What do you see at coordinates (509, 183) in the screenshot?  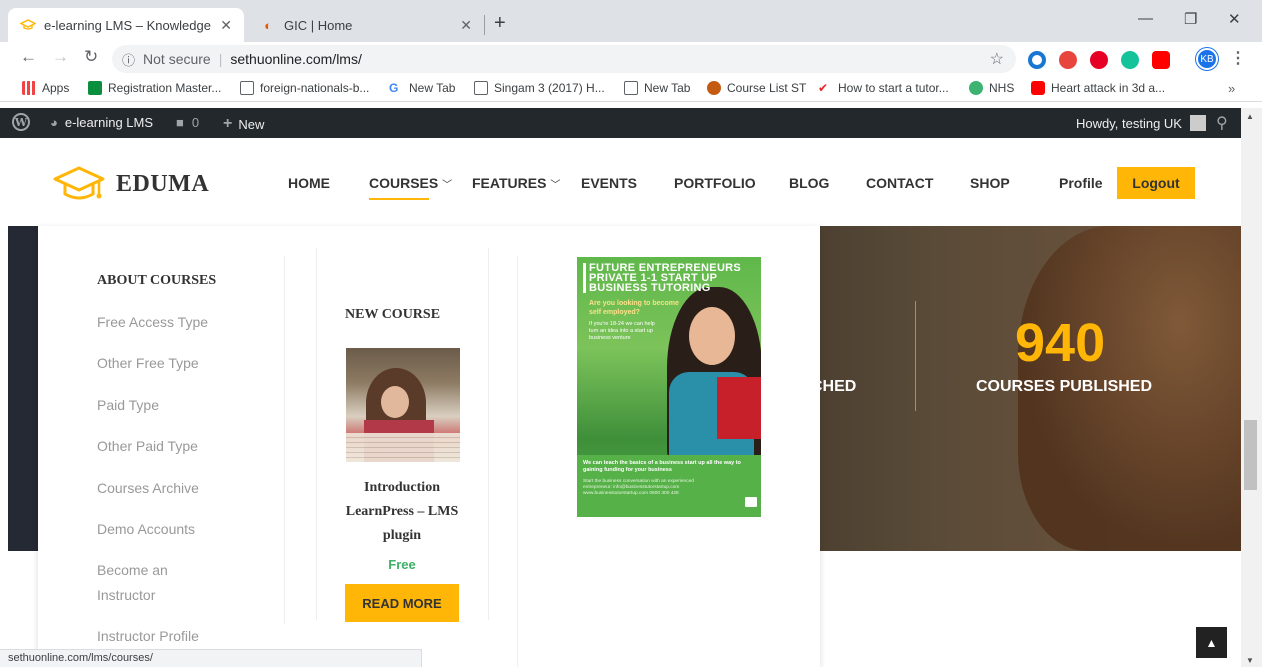 I see `nav-features-label: FEATURES` at bounding box center [509, 183].